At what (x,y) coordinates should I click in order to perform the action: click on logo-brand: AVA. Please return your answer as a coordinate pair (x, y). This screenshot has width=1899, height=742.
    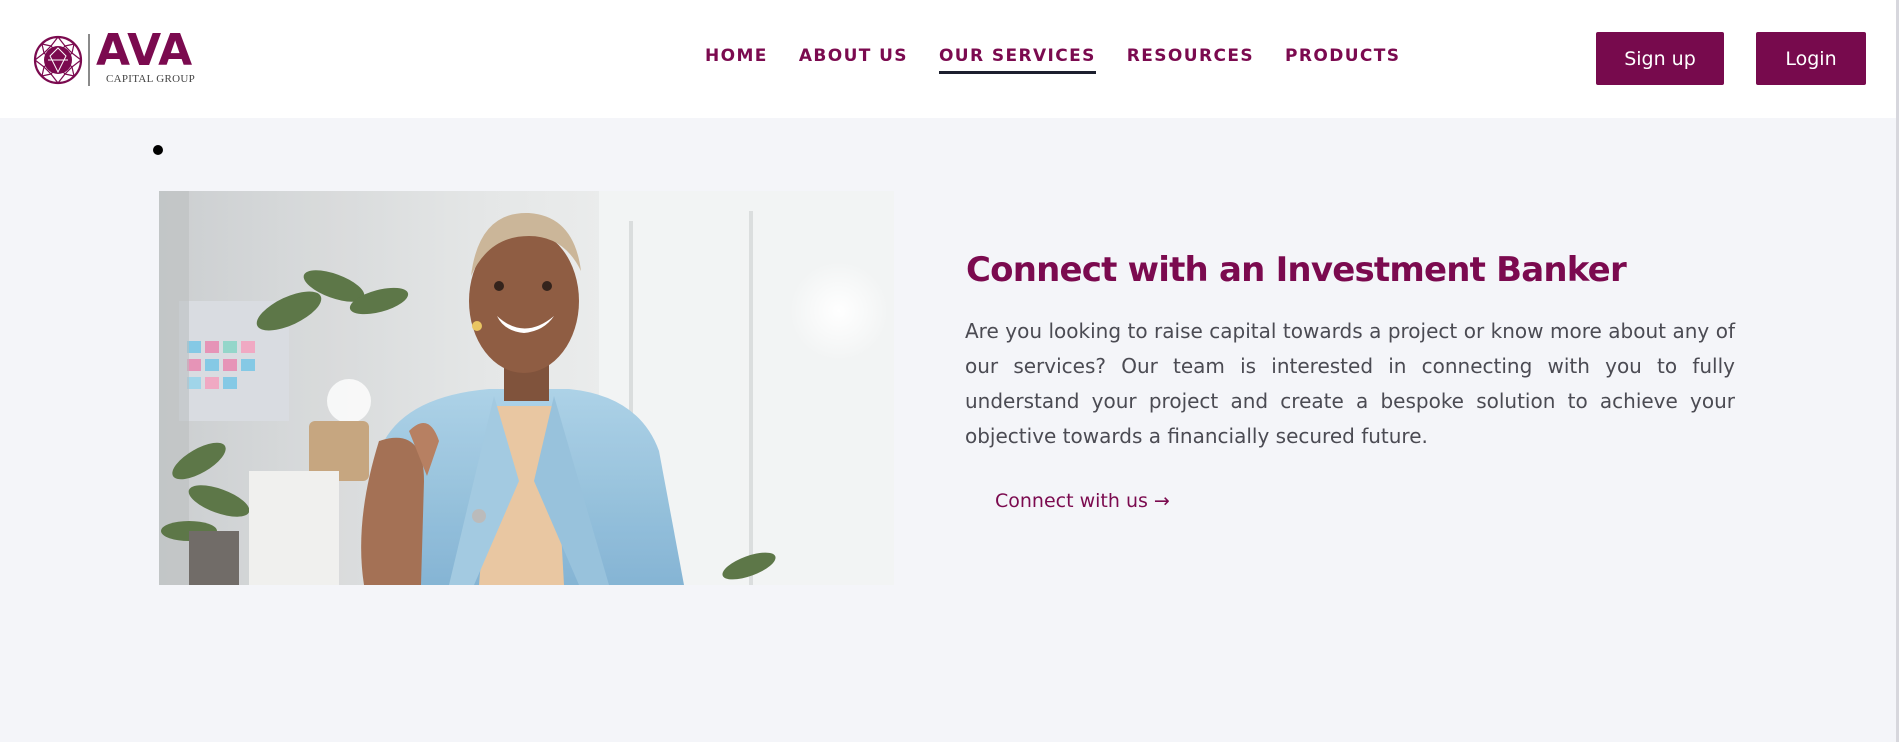
    Looking at the image, I should click on (144, 50).